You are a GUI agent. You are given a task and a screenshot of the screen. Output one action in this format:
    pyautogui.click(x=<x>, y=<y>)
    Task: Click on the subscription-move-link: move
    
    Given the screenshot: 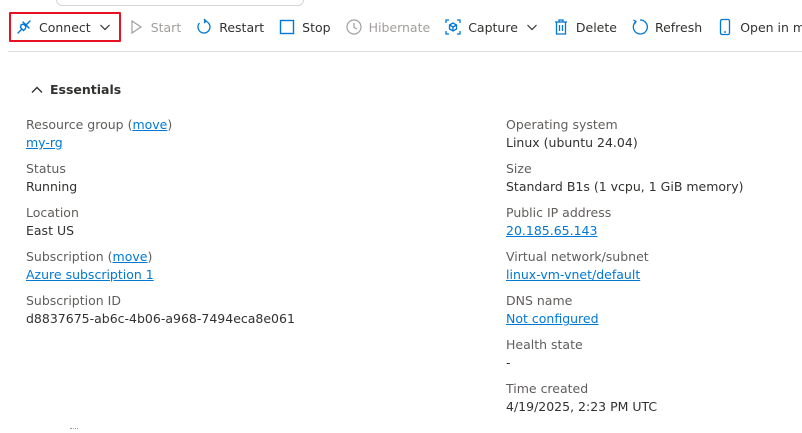 What is the action you would take?
    pyautogui.click(x=130, y=256)
    